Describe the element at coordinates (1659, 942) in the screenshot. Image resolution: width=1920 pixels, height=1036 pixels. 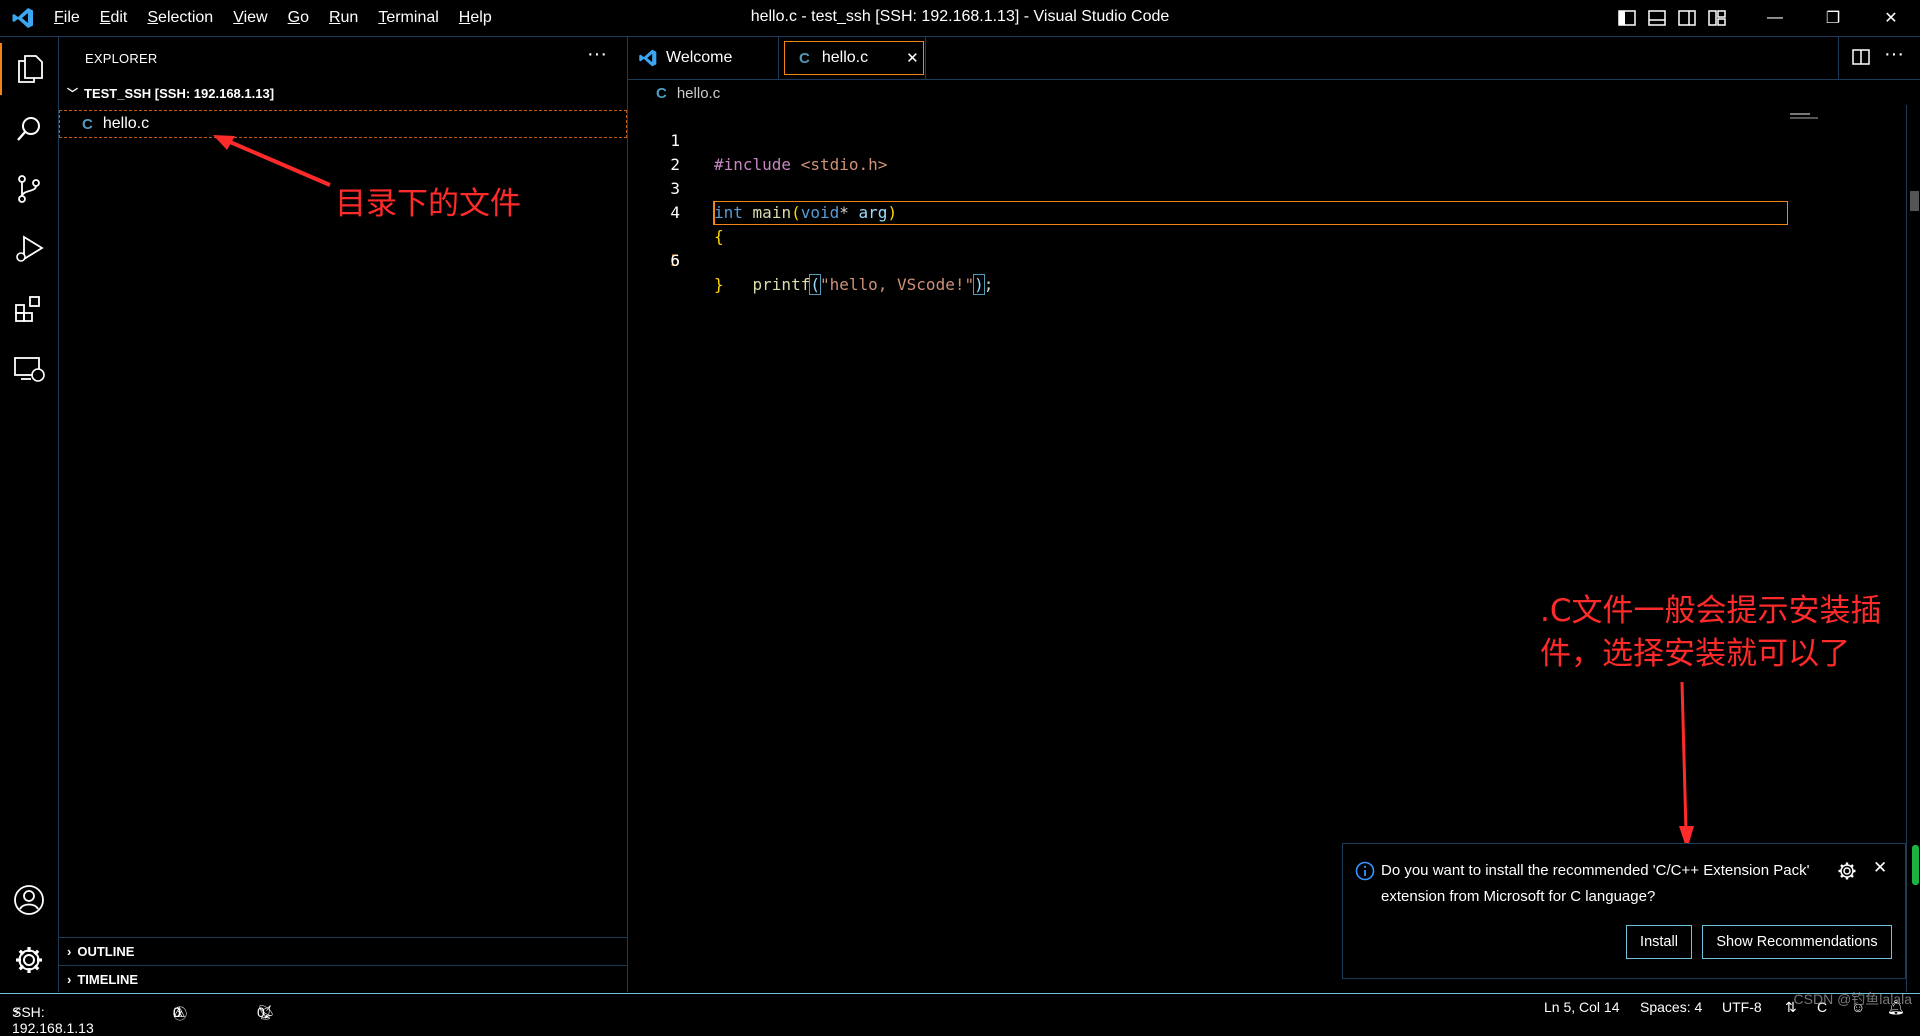
I see `install-button: Install` at that location.